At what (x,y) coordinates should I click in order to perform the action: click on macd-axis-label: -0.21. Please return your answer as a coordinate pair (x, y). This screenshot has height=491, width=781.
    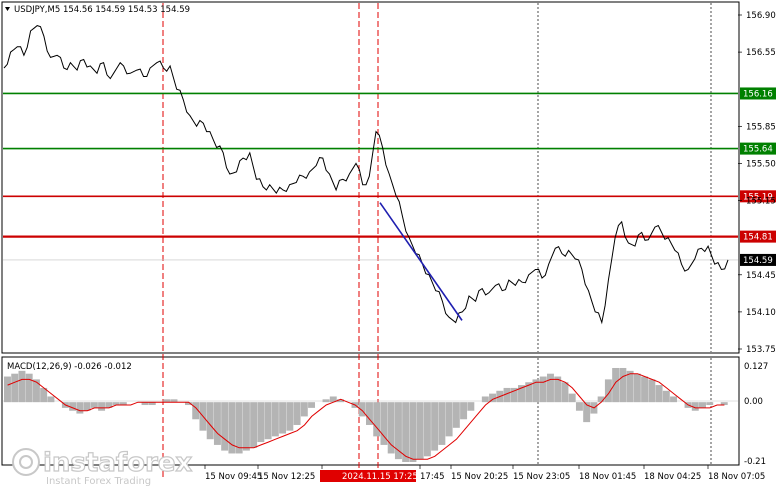
    Looking at the image, I should click on (755, 462).